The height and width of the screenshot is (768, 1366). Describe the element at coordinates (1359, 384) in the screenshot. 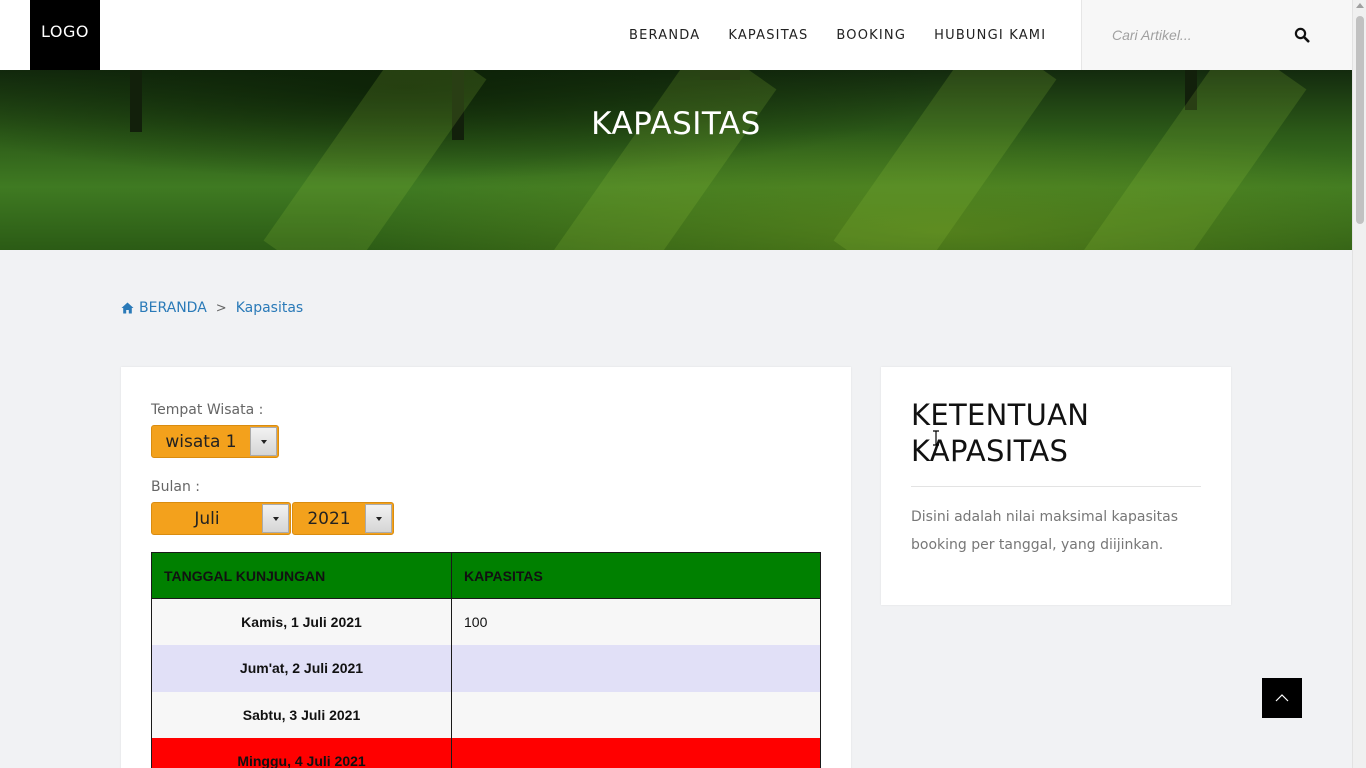

I see `page-scrollbar` at that location.